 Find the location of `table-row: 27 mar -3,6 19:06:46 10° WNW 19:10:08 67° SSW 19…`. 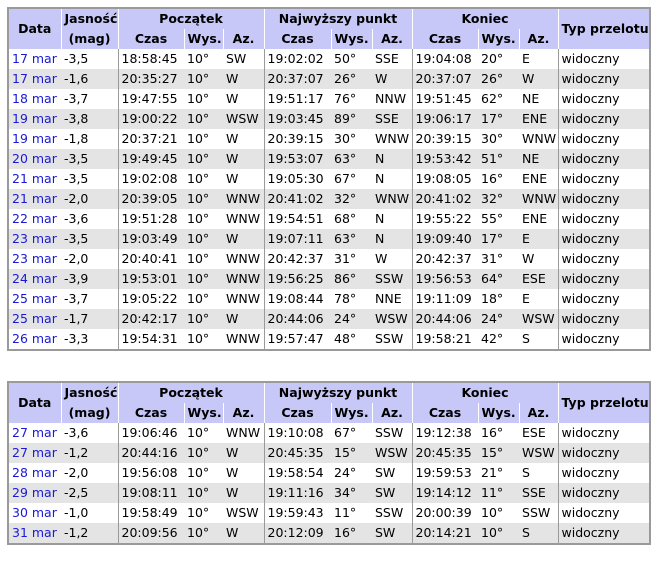

table-row: 27 mar -3,6 19:06:46 10° WNW 19:10:08 67° SSW 19… is located at coordinates (329, 433).